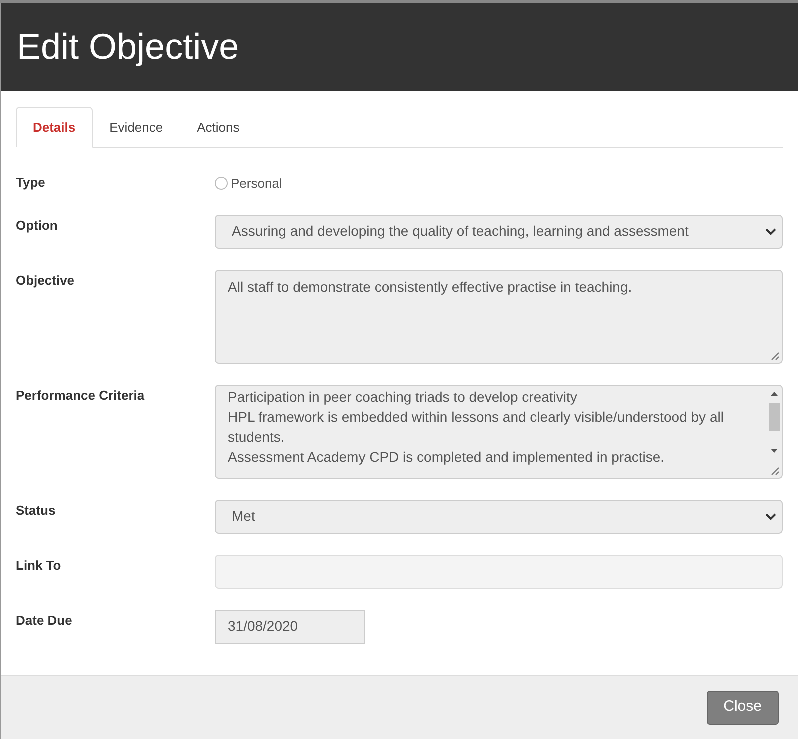 The image size is (798, 739). Describe the element at coordinates (290, 627) in the screenshot. I see `date-field: 31/08/2020` at that location.